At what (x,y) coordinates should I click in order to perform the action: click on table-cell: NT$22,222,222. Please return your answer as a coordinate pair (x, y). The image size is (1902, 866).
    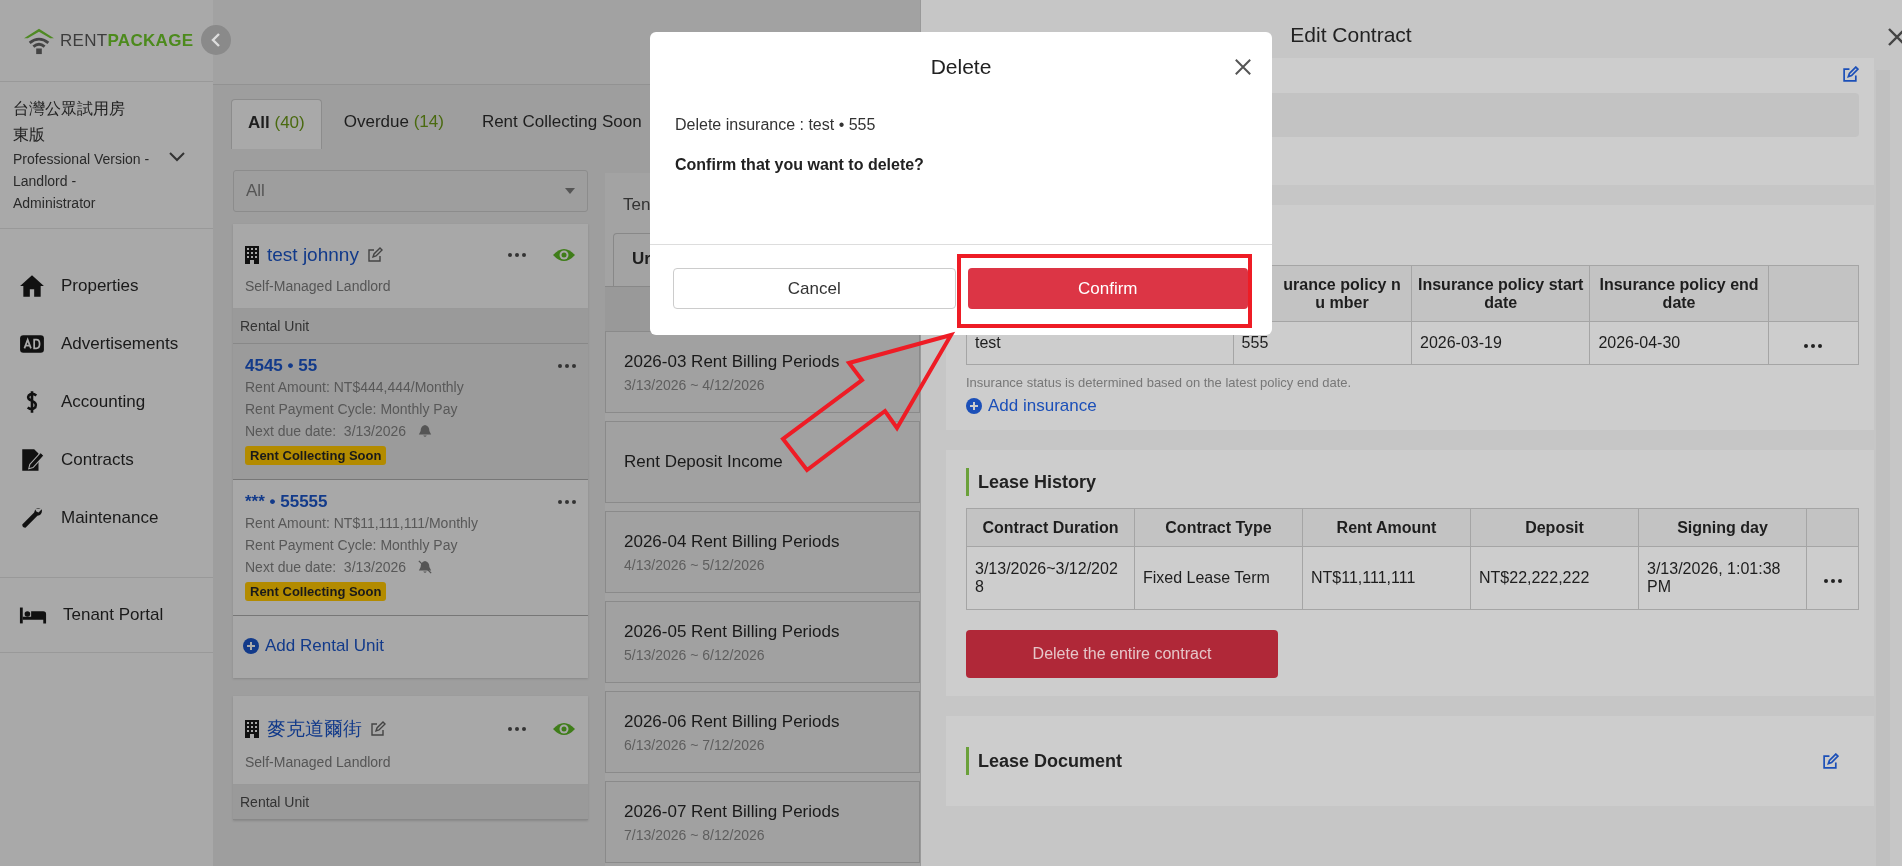
    Looking at the image, I should click on (1554, 578).